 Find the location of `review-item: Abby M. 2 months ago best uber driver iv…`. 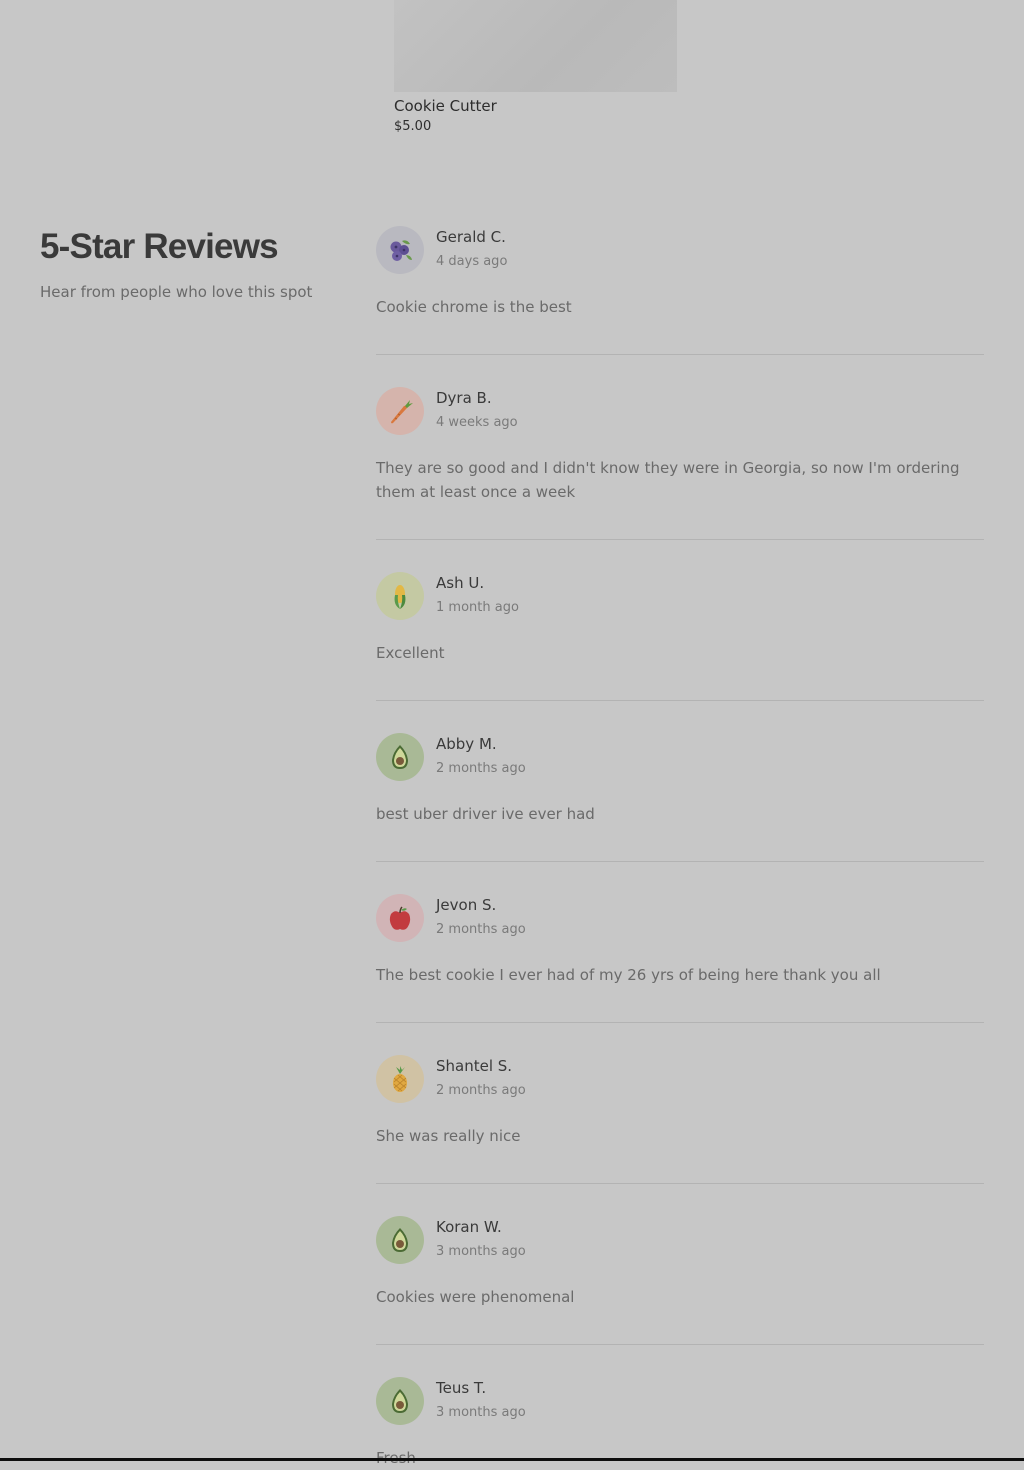

review-item: Abby M. 2 months ago best uber driver iv… is located at coordinates (680, 781).